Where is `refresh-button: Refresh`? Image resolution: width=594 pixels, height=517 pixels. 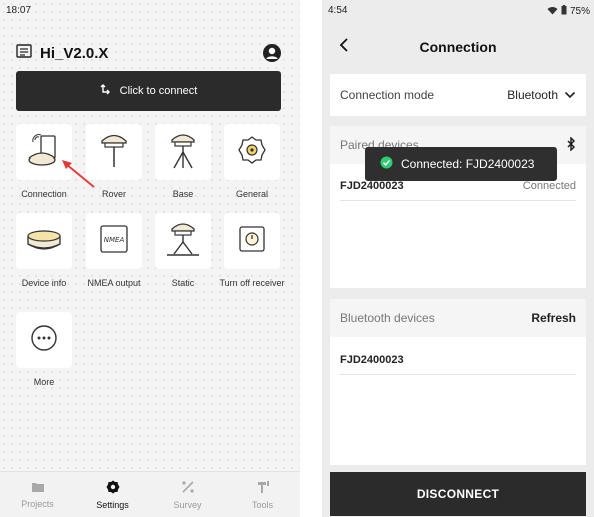
refresh-button: Refresh is located at coordinates (553, 318).